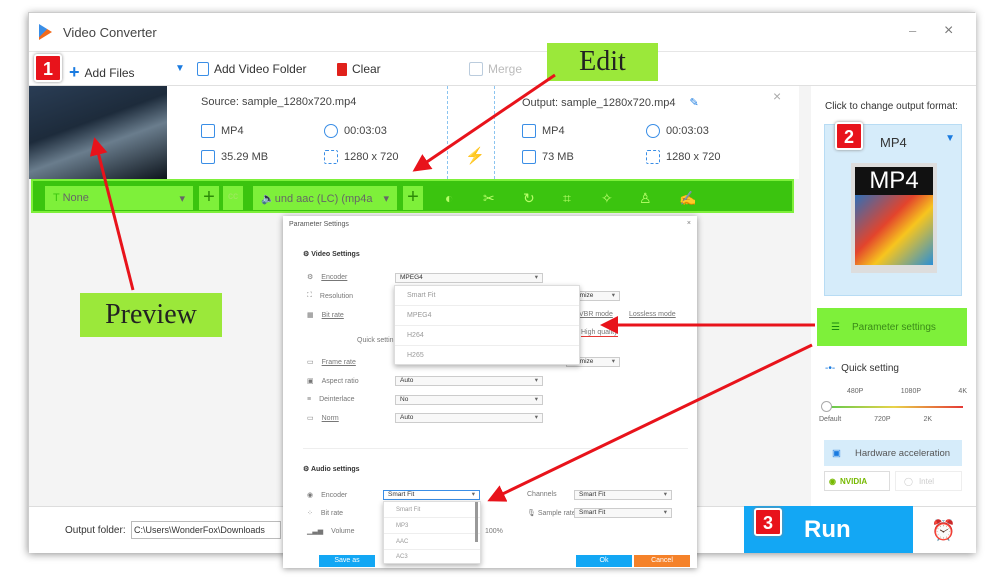 The width and height of the screenshot is (1000, 580). I want to click on encoder-option: MPEG4, so click(487, 316).